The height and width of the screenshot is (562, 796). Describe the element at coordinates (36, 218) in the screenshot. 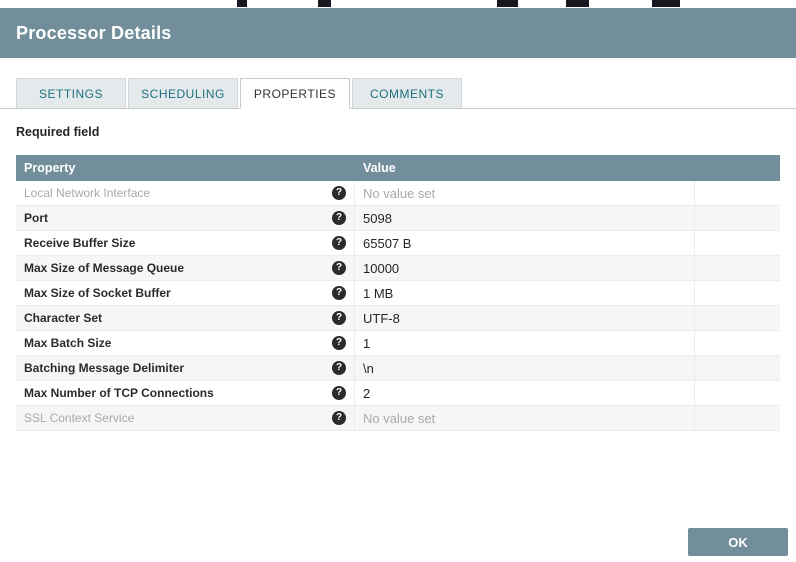

I see `property-name: Port` at that location.